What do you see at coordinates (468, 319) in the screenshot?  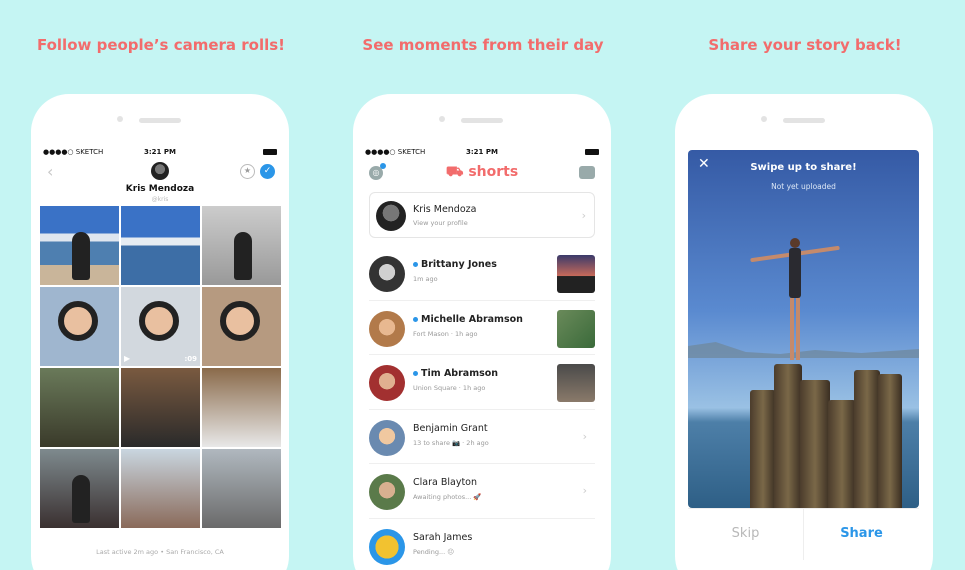 I see `contact-name: Michelle Abramson` at bounding box center [468, 319].